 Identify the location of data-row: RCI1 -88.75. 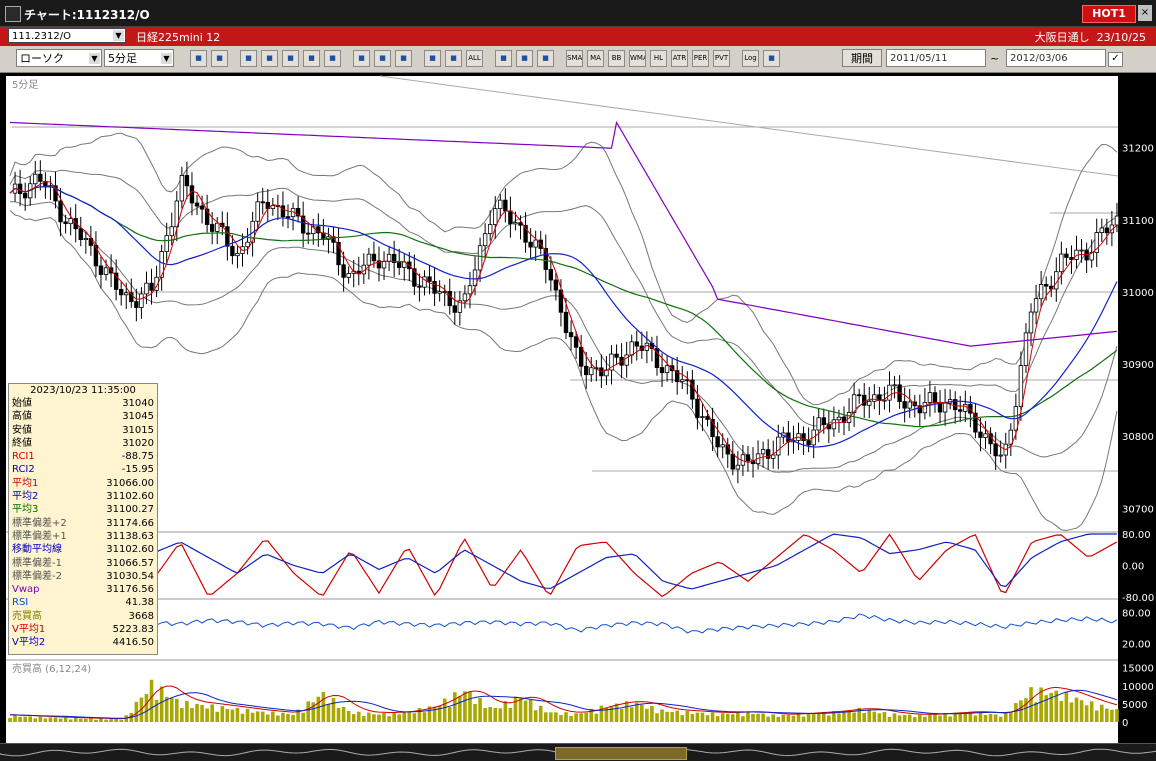
(83, 456).